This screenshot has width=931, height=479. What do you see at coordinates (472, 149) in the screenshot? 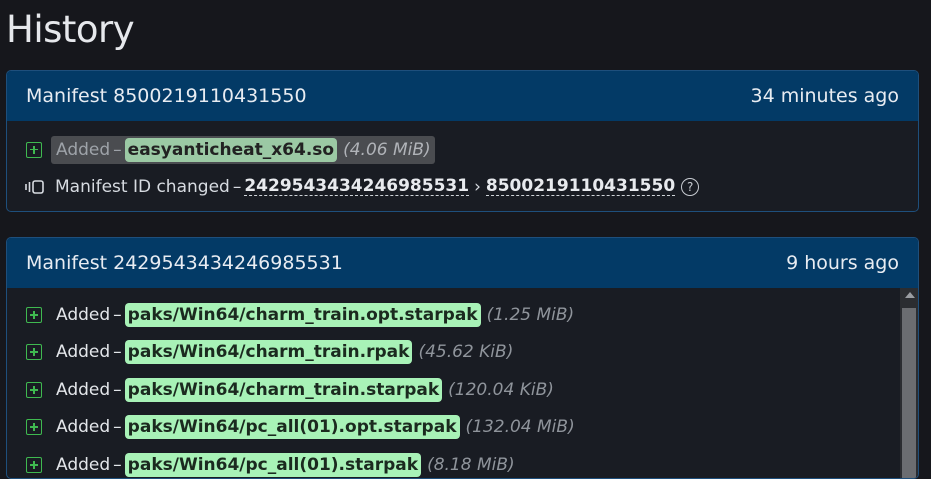
I see `change-row-added: Added – easyanticheat_x64.so (4.06 MiB)` at bounding box center [472, 149].